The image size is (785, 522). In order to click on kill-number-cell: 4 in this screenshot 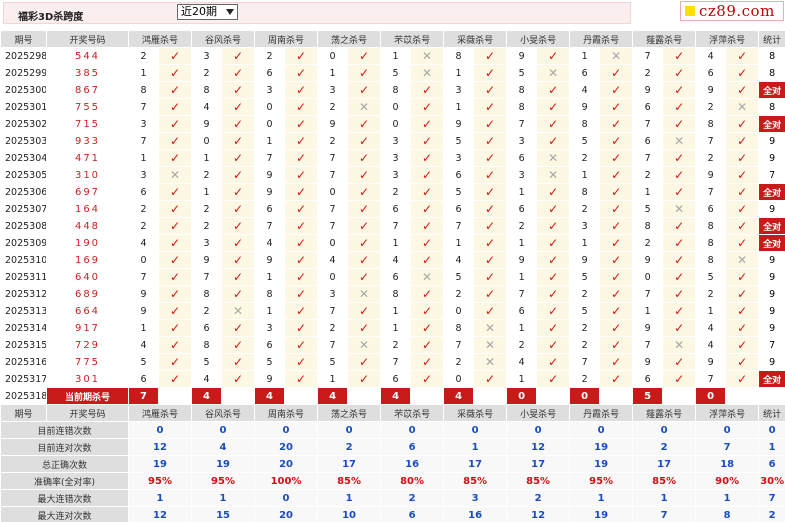, I will do `click(585, 90)`.